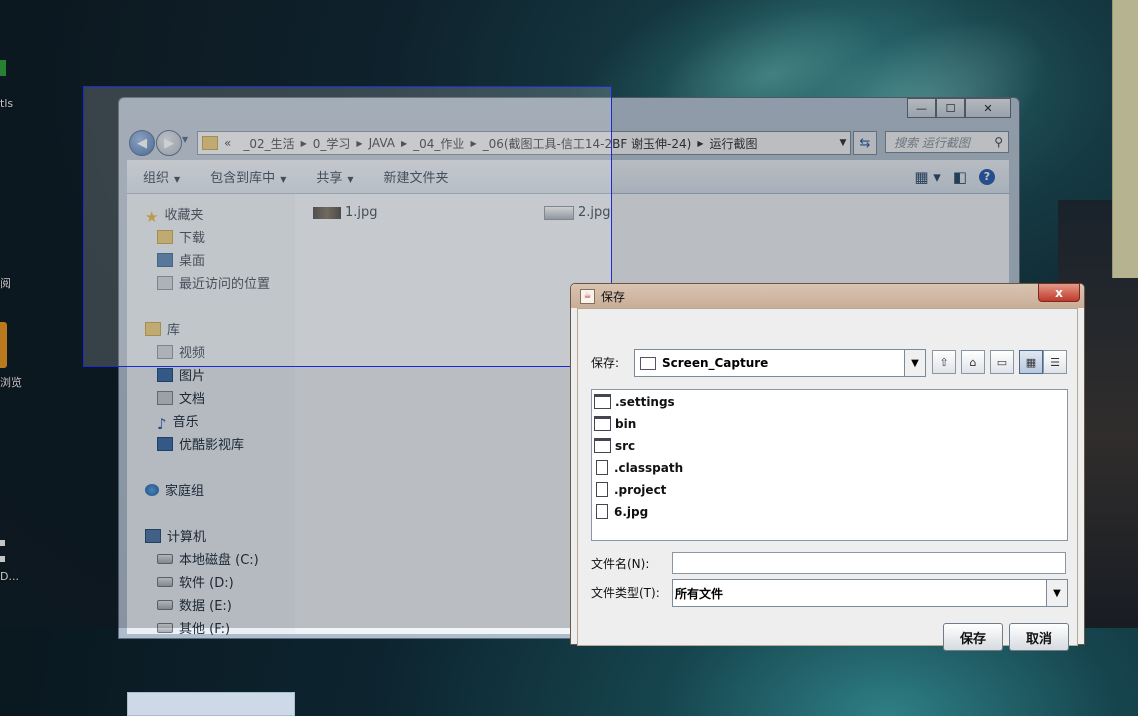  I want to click on filetype-label: 文件类型(T):, so click(625, 593).